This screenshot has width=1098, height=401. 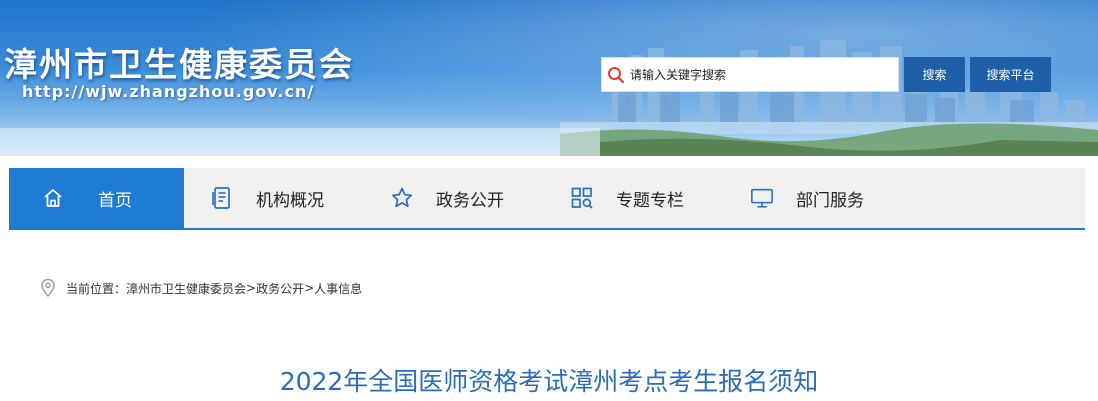 What do you see at coordinates (582, 198) in the screenshot?
I see `grid-search-icon` at bounding box center [582, 198].